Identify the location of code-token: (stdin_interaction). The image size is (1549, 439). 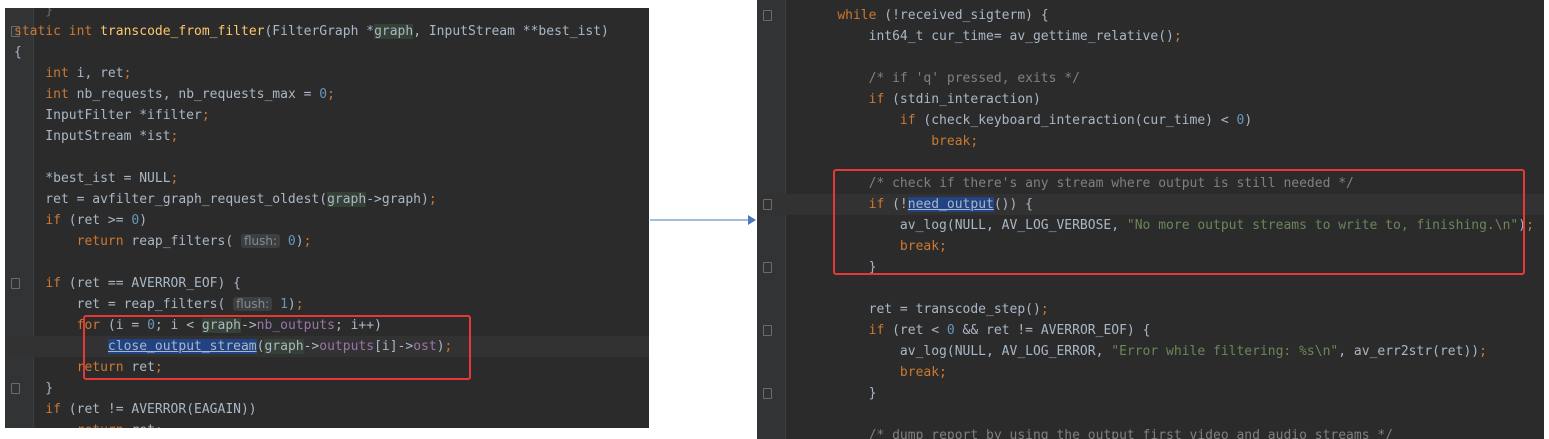
(962, 99).